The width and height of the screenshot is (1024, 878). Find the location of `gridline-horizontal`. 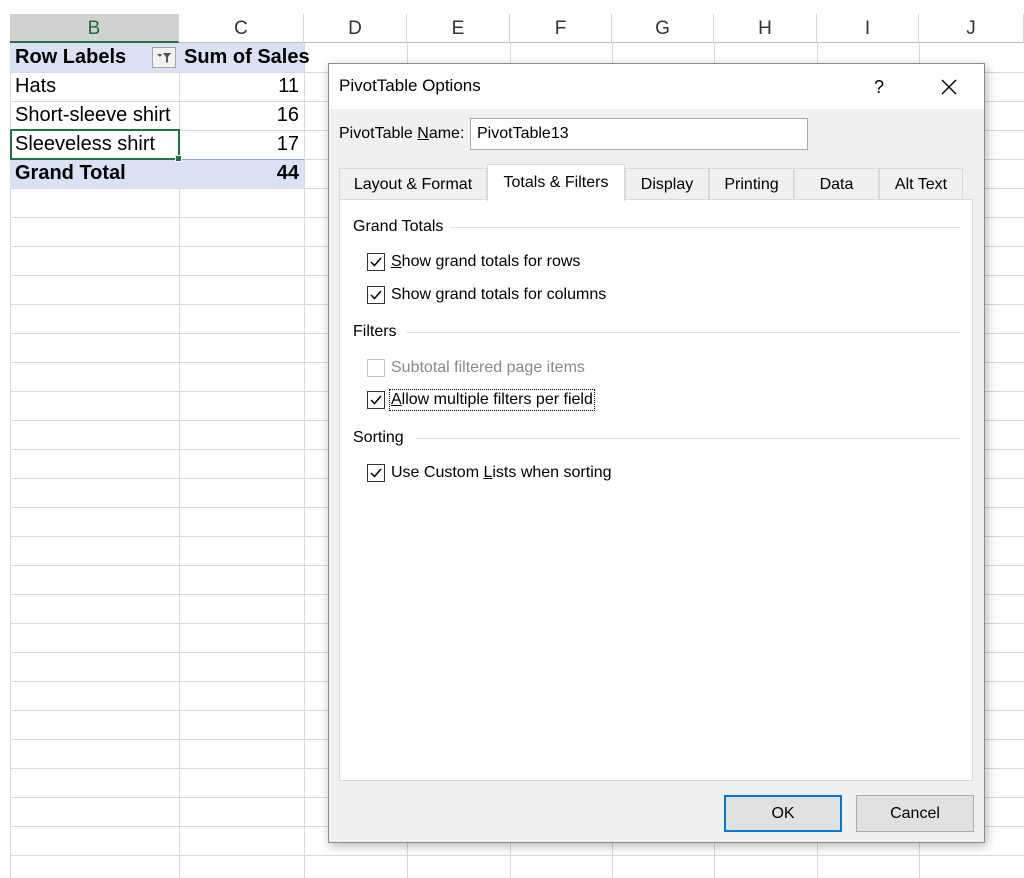

gridline-horizontal is located at coordinates (517, 855).